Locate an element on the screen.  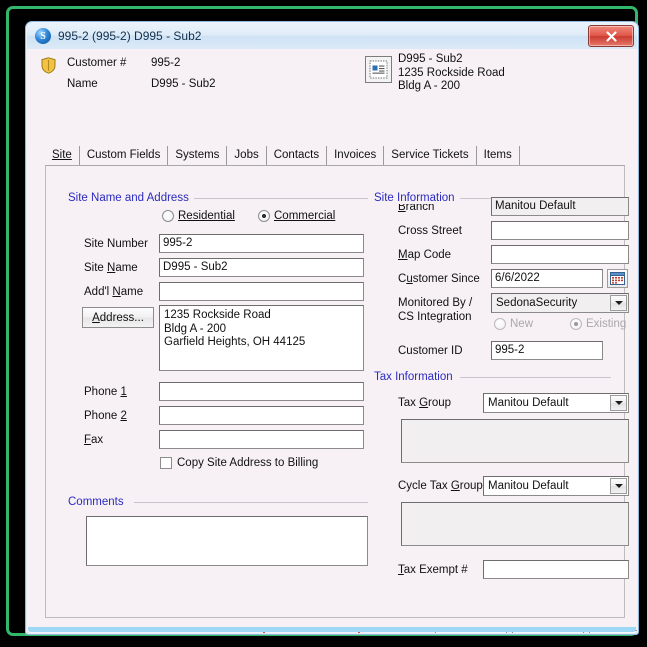
monitored-by-combo: SedonaSecurity is located at coordinates (560, 303).